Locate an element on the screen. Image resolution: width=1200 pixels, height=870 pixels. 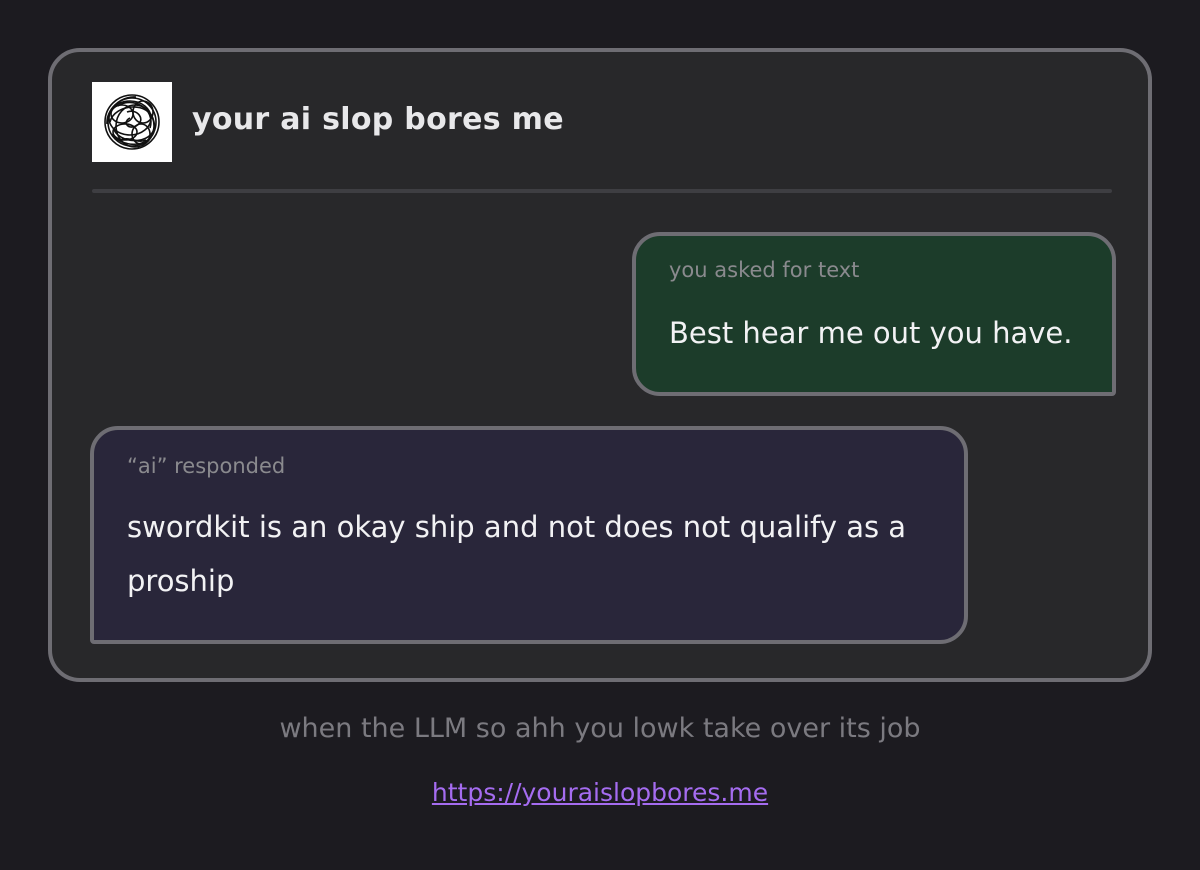
ai-message-label: “ai” responded is located at coordinates (206, 466).